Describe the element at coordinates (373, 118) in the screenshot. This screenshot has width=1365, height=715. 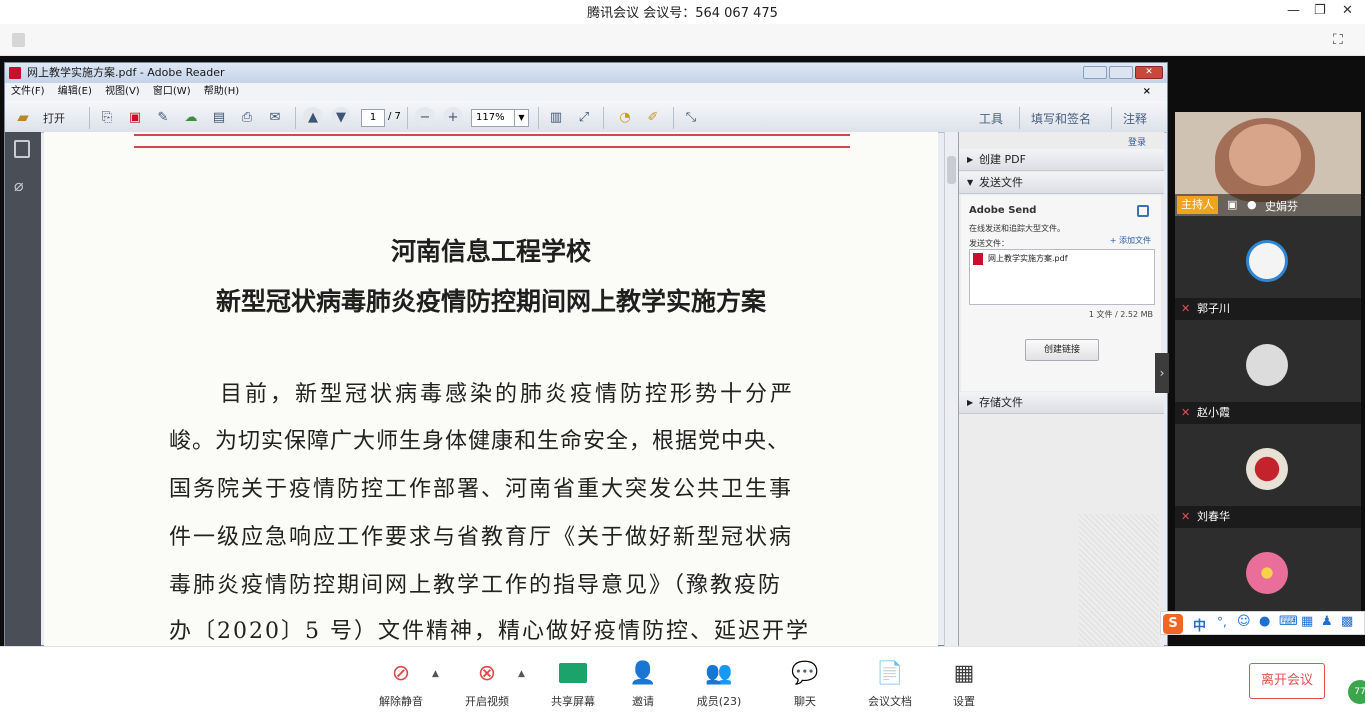
I see `page-number-input: 1` at that location.